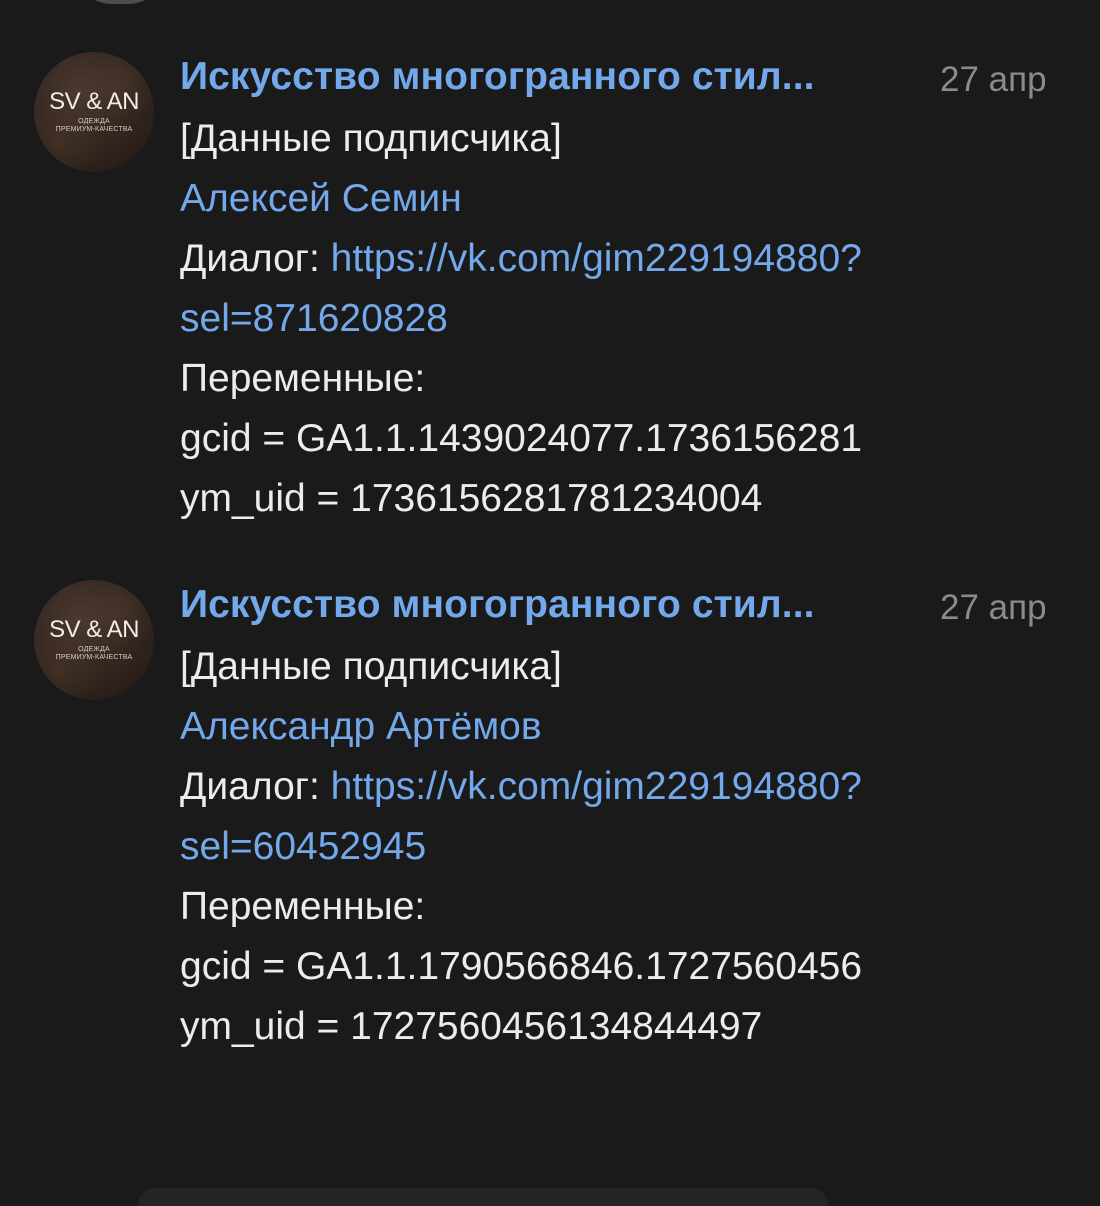  Describe the element at coordinates (120, 2) in the screenshot. I see `partial-avatar-top` at that location.